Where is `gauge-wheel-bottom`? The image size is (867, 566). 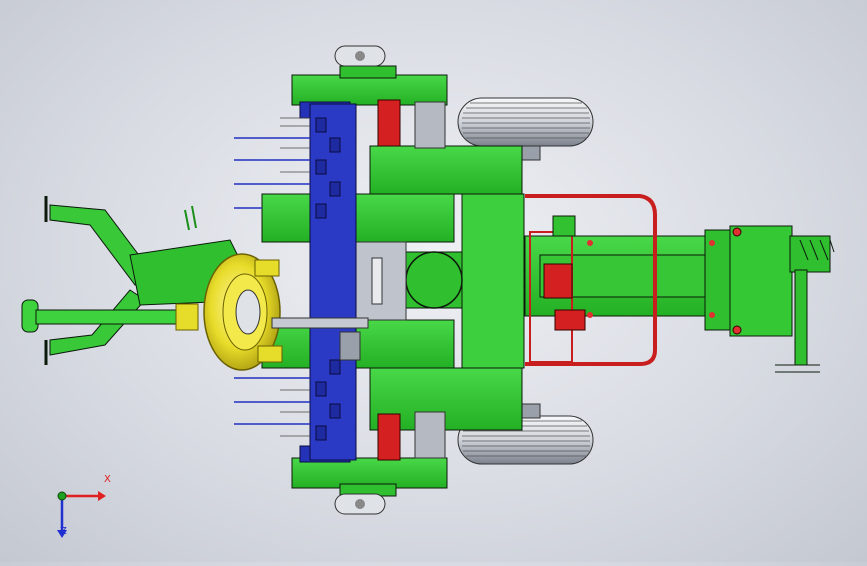
gauge-wheel-bottom is located at coordinates (360, 504).